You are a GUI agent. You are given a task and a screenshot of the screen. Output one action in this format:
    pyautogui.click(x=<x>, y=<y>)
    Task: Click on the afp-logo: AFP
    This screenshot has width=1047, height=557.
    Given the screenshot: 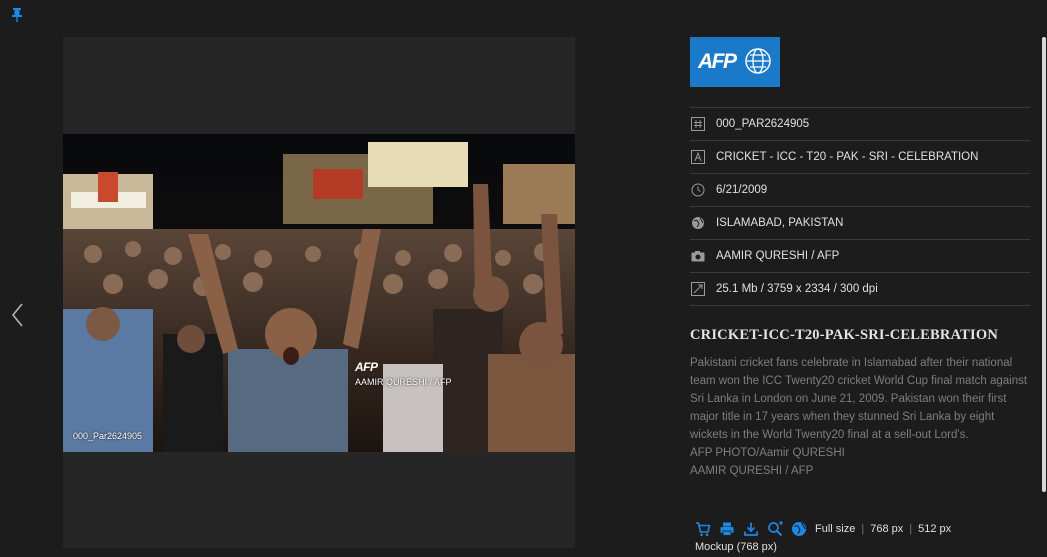 What is the action you would take?
    pyautogui.click(x=735, y=62)
    